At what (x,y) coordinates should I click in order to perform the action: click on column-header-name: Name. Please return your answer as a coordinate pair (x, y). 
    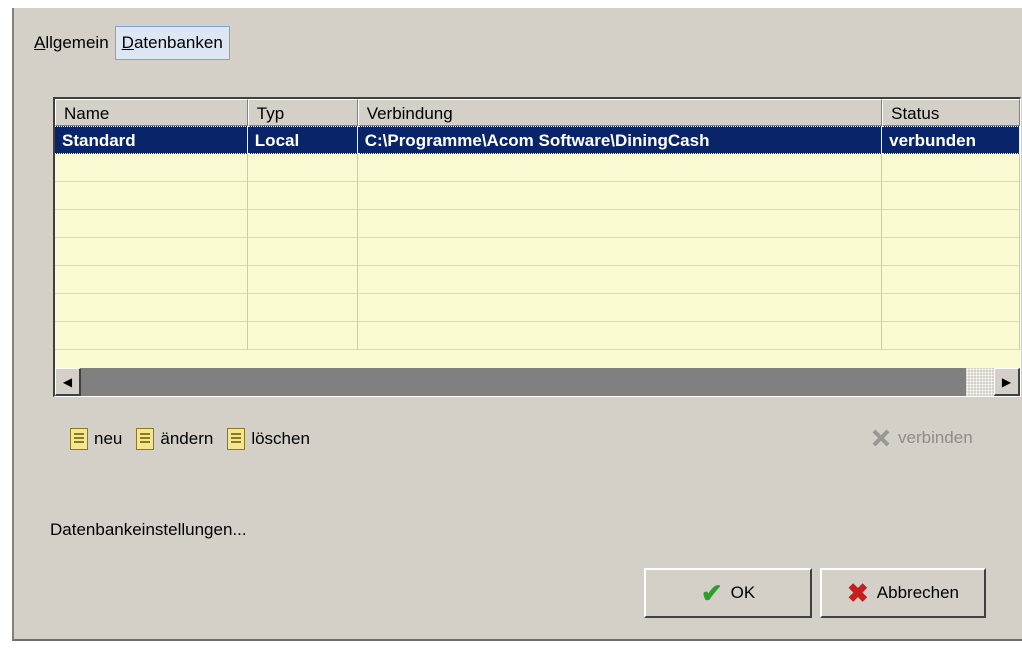
    Looking at the image, I should click on (151, 112).